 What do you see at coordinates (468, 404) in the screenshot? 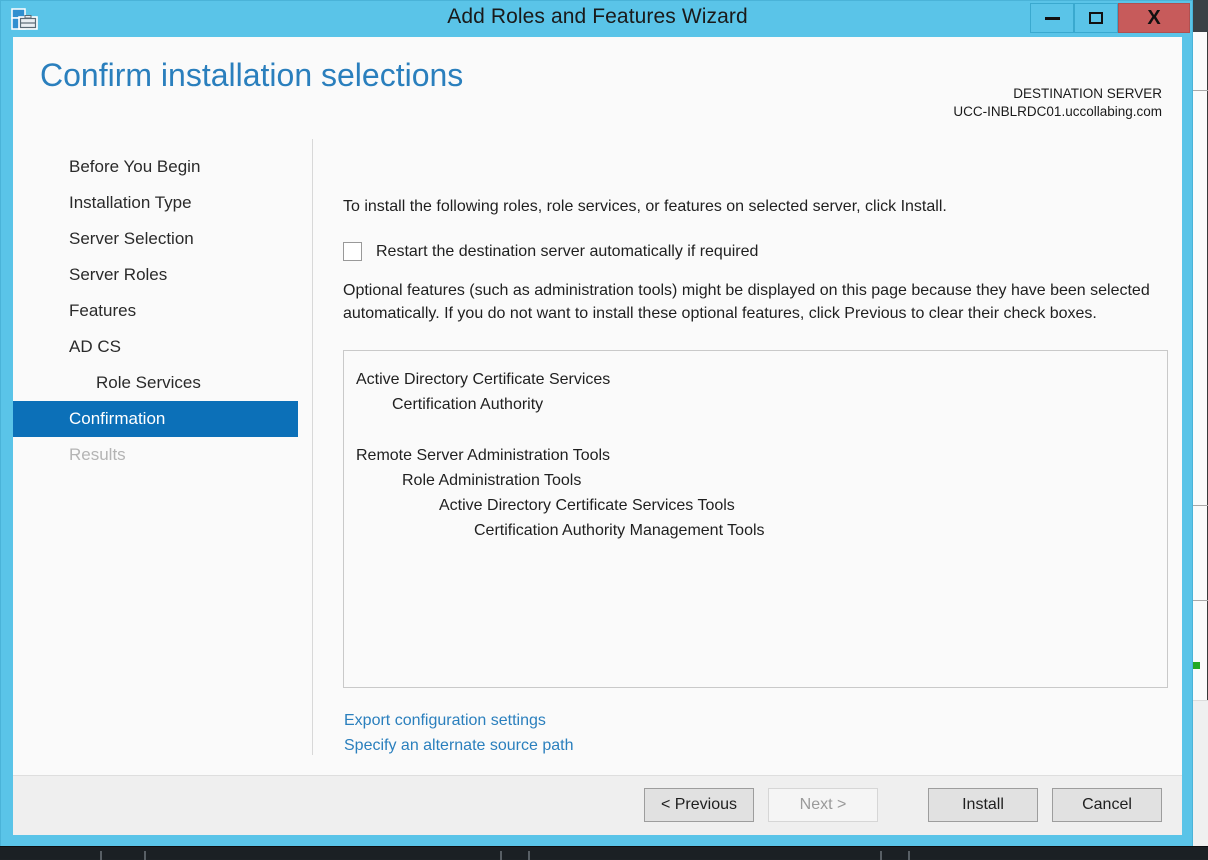
I see `list-item: Certification Authority` at bounding box center [468, 404].